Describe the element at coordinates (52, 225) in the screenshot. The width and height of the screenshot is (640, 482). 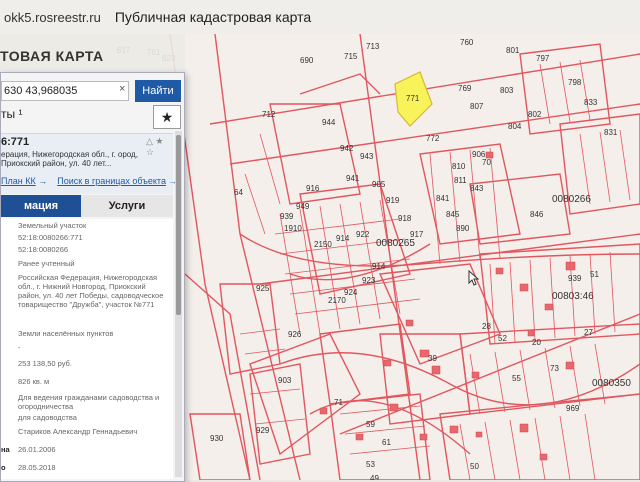
I see `property-value: Земельный участок` at that location.